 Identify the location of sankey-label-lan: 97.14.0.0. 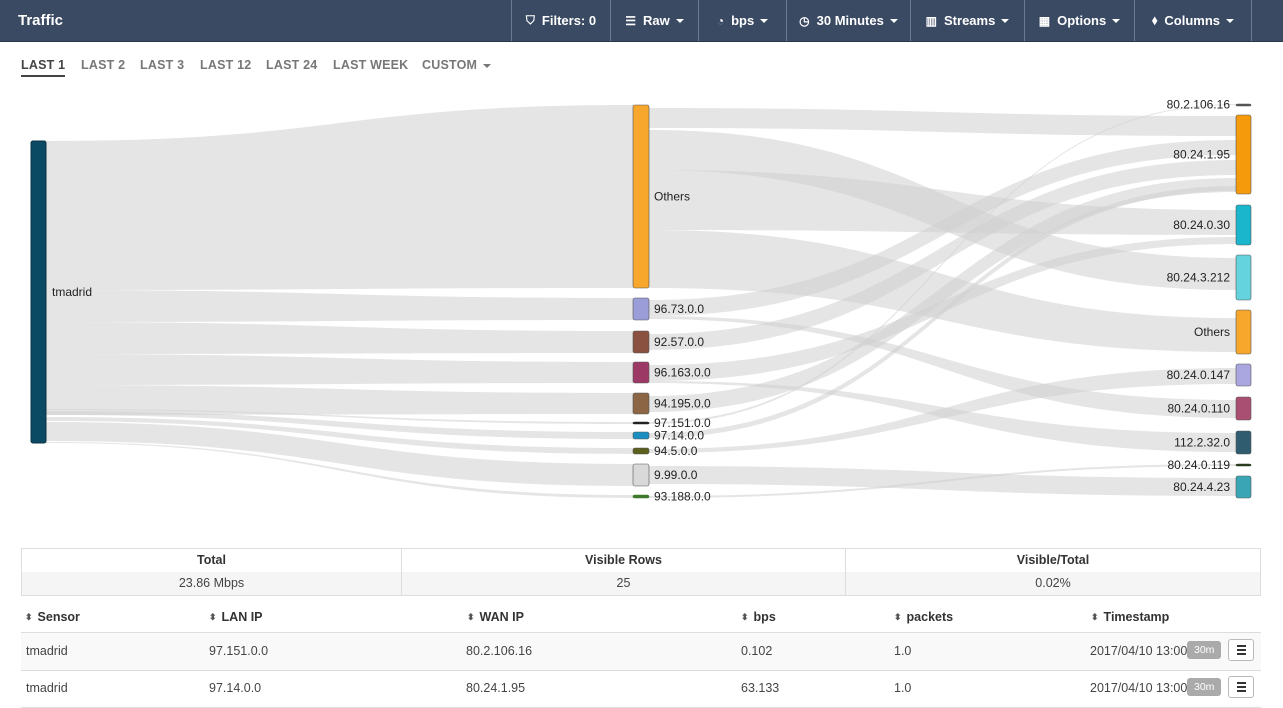
(679, 436).